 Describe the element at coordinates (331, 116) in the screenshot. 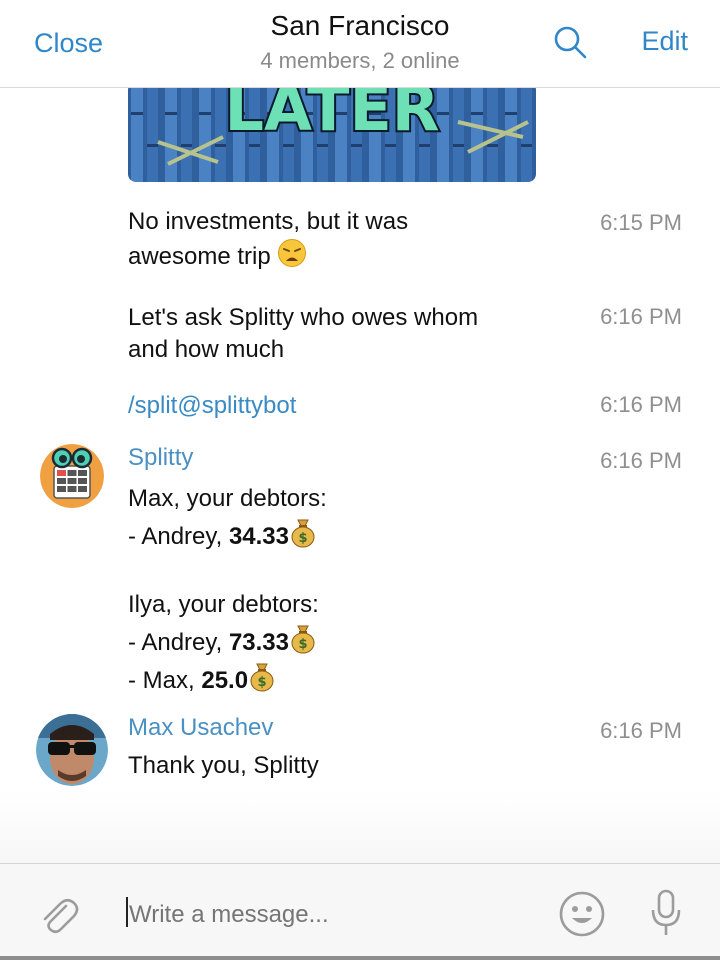

I see `sticker-text: LATER` at that location.